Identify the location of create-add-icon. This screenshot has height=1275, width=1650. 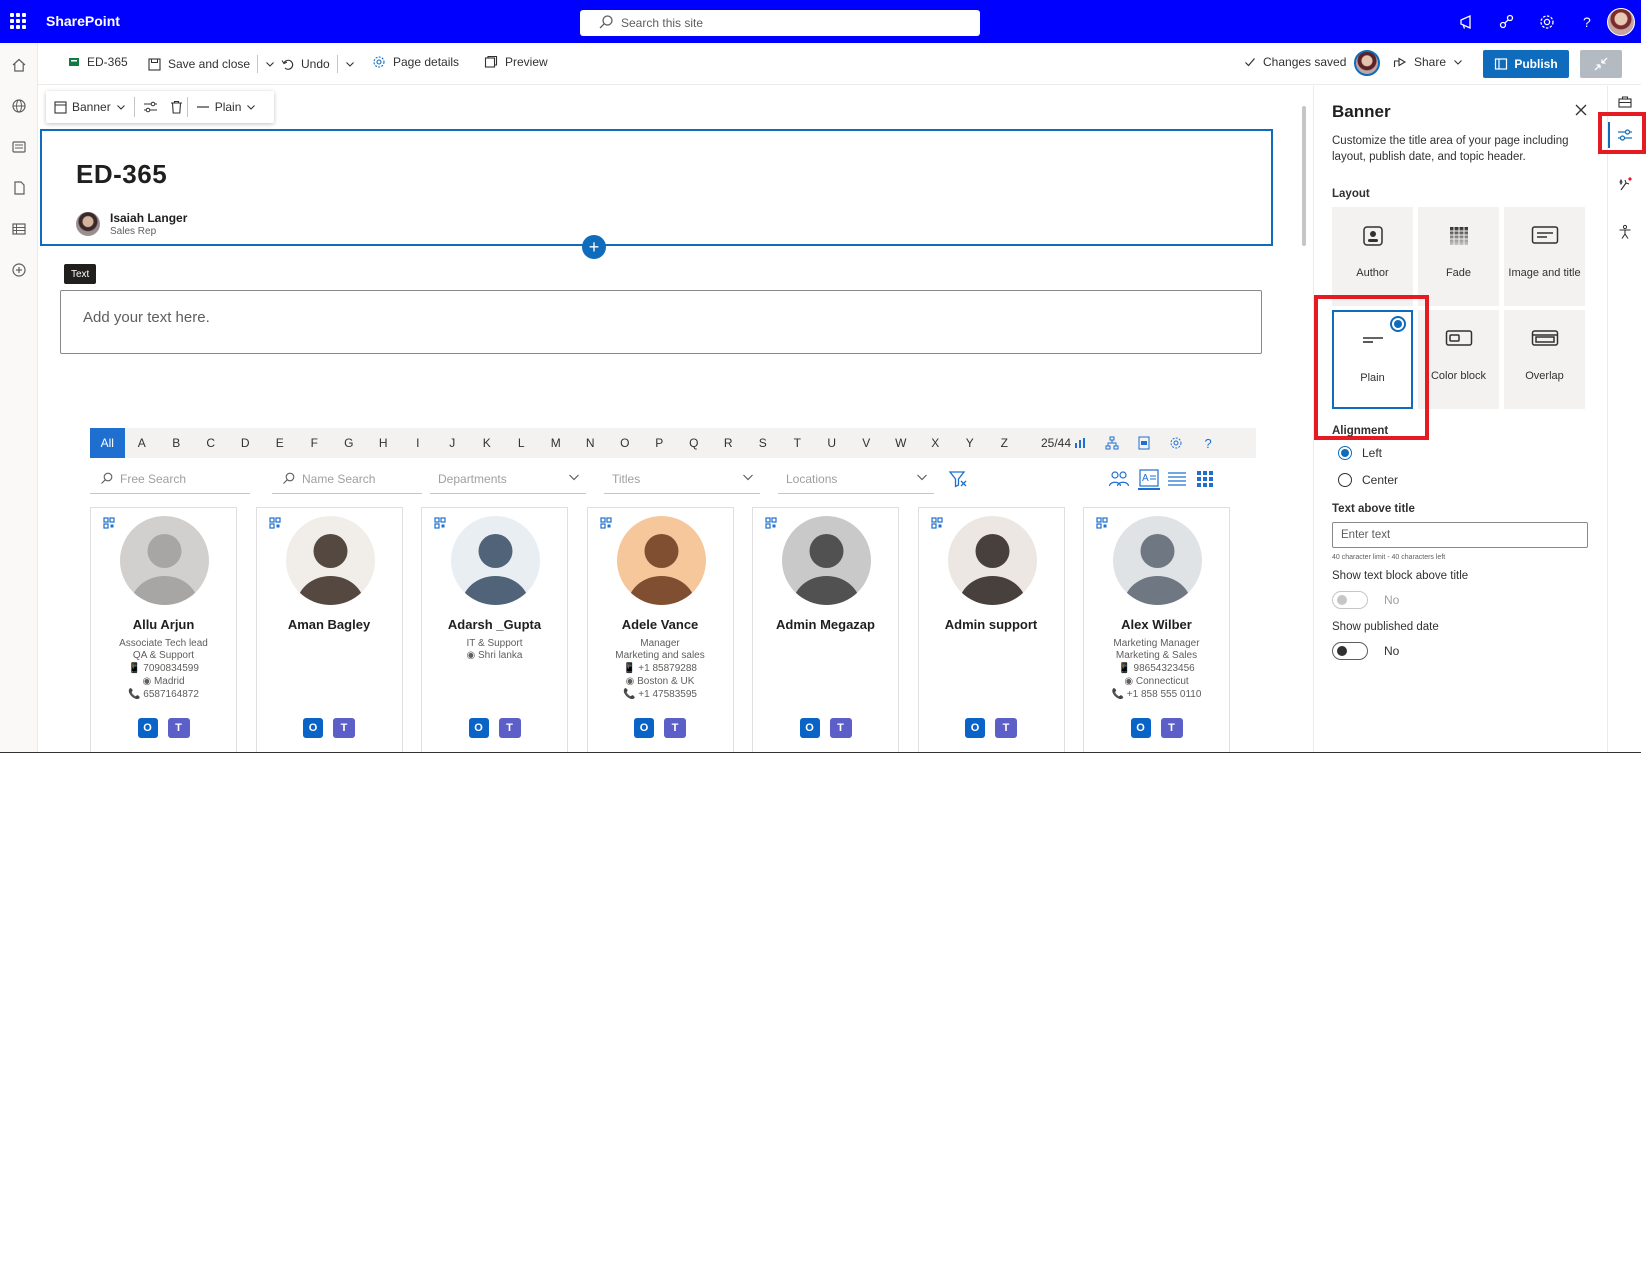
(19, 270).